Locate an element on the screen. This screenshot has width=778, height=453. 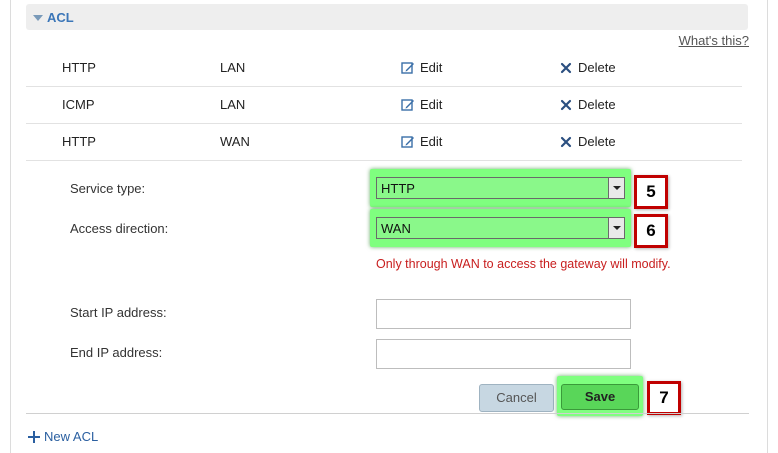
access-direction-select: WAN is located at coordinates (500, 228).